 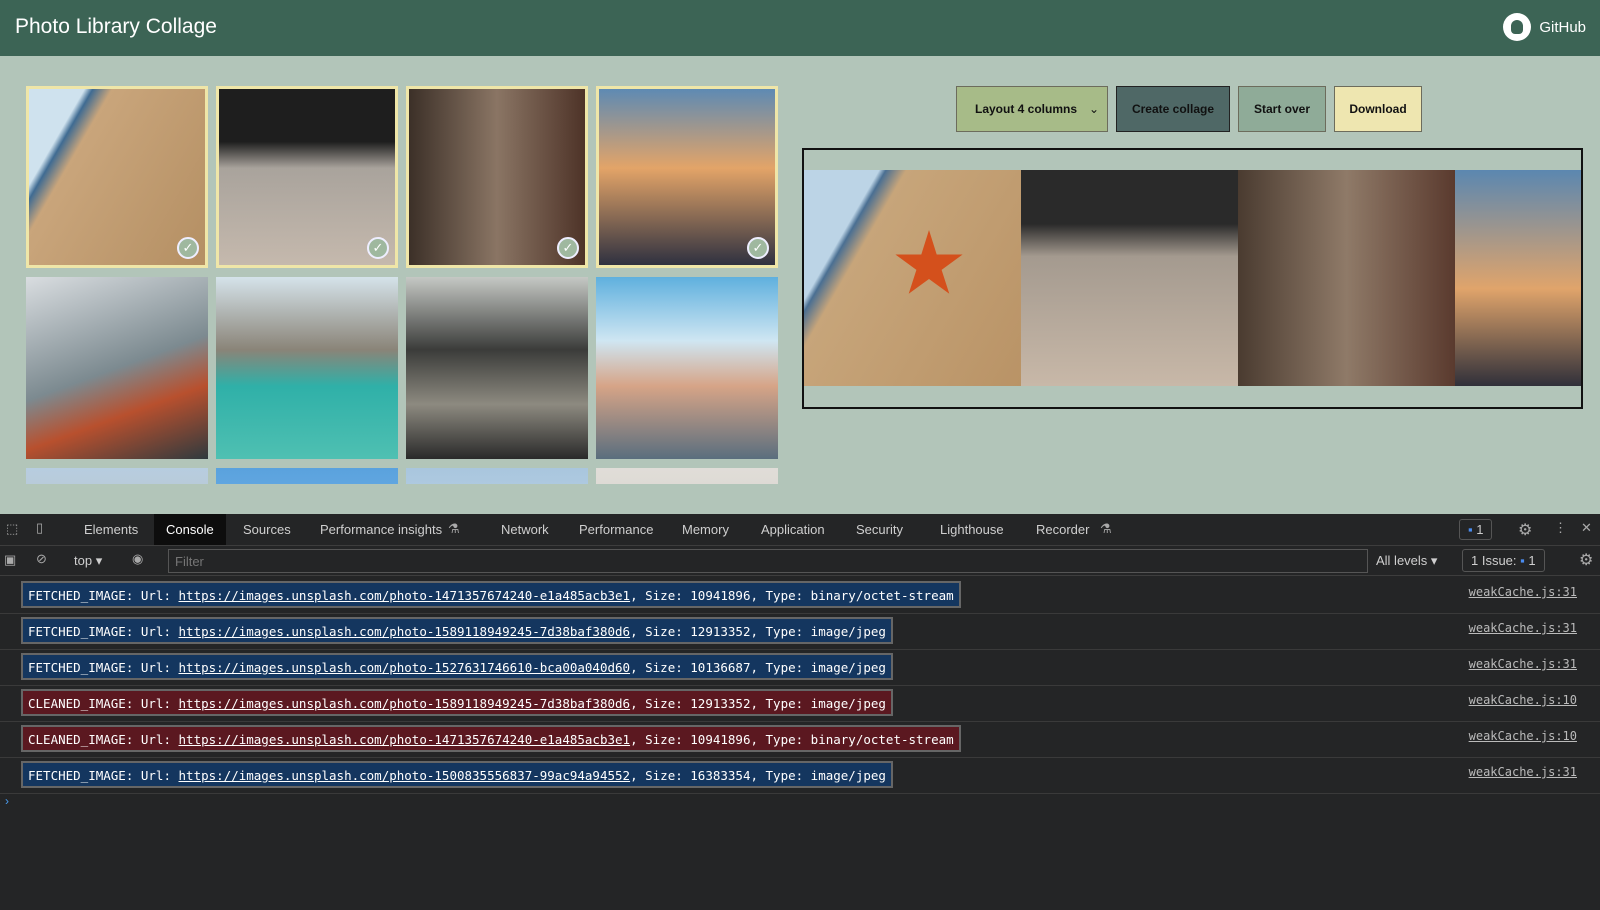 I want to click on photo-thumbnail-sky, so click(x=307, y=476).